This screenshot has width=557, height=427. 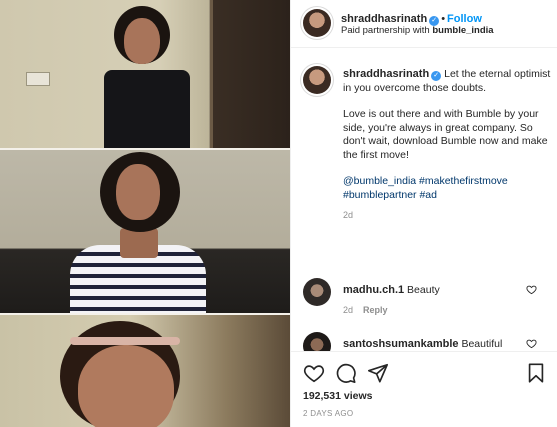 I want to click on hashtag-link: #makethefirstmove, so click(x=463, y=181).